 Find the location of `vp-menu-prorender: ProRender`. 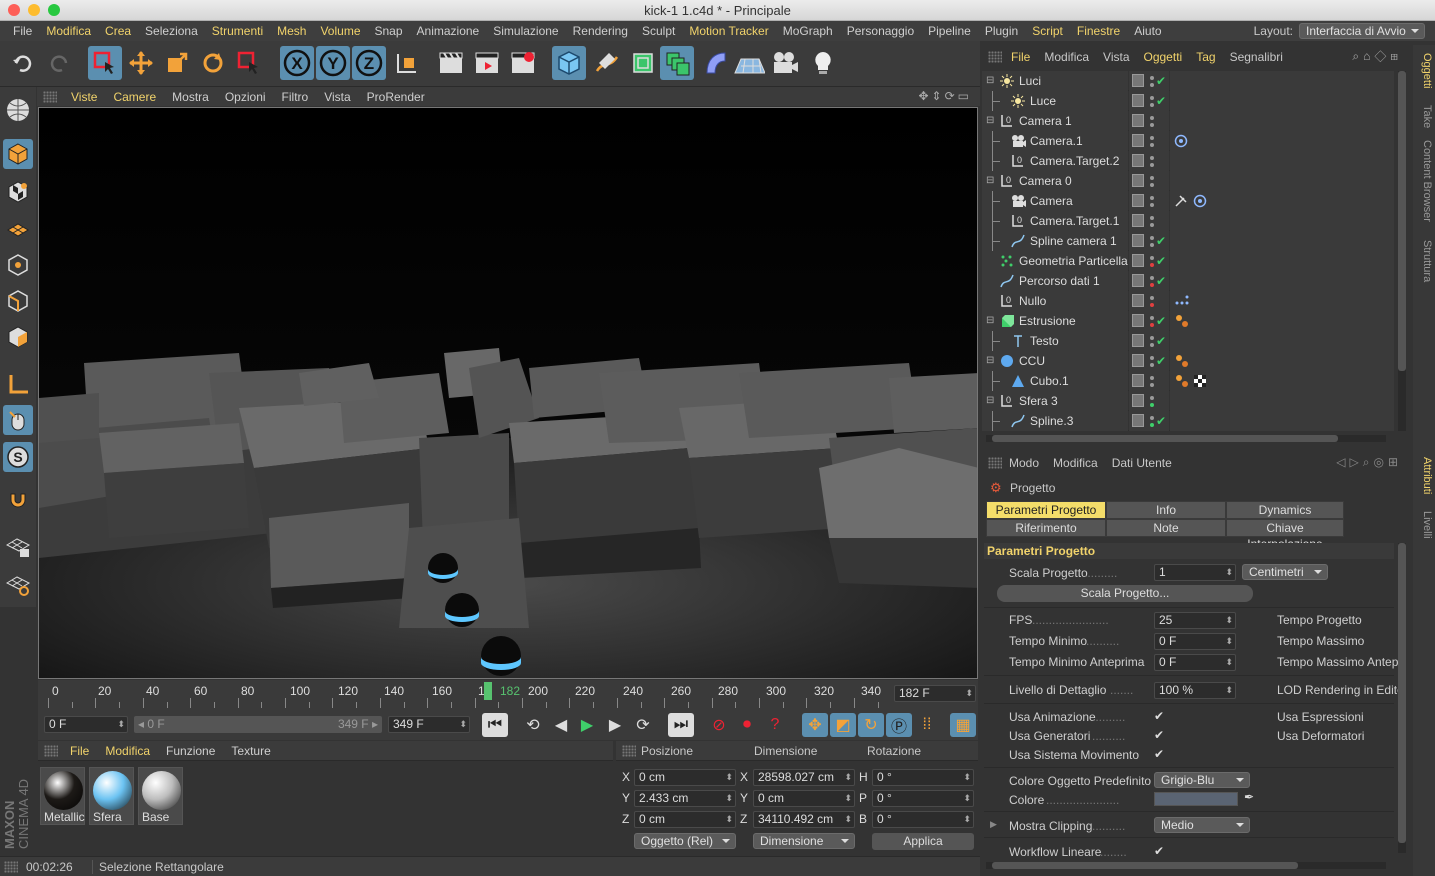

vp-menu-prorender: ProRender is located at coordinates (396, 97).